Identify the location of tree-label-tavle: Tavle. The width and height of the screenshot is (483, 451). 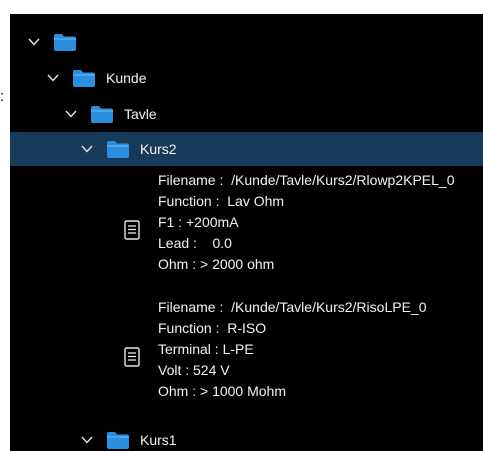
(140, 114).